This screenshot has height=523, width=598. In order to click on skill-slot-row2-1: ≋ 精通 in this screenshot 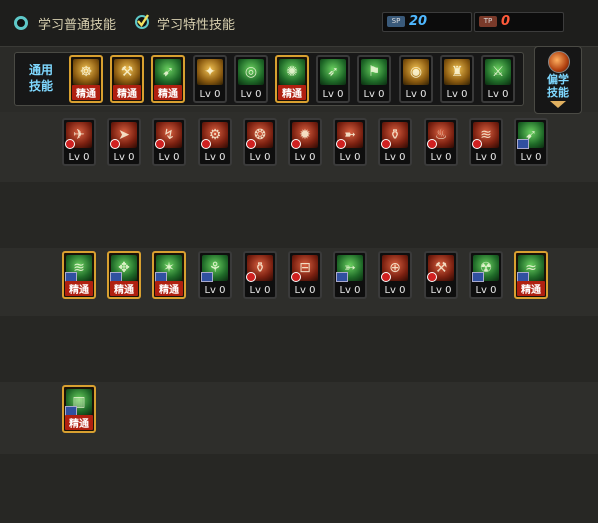, I will do `click(79, 275)`.